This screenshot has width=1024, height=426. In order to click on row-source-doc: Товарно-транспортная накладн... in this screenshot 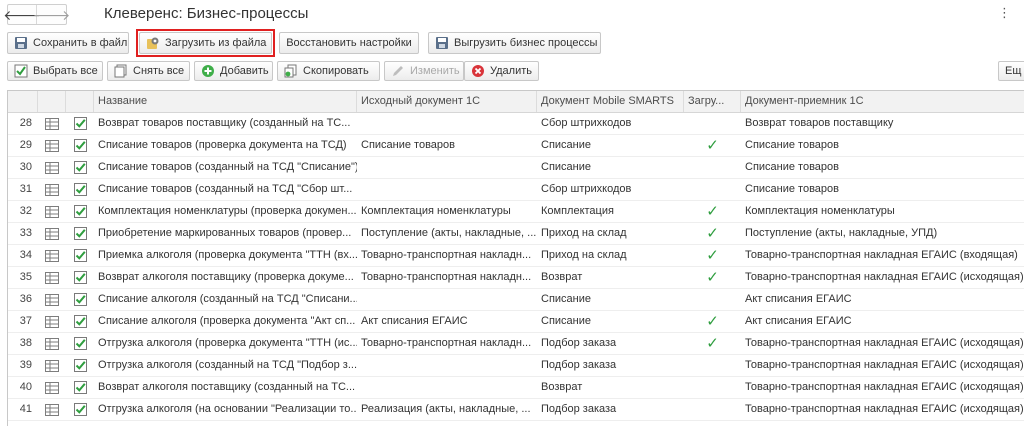, I will do `click(446, 343)`.